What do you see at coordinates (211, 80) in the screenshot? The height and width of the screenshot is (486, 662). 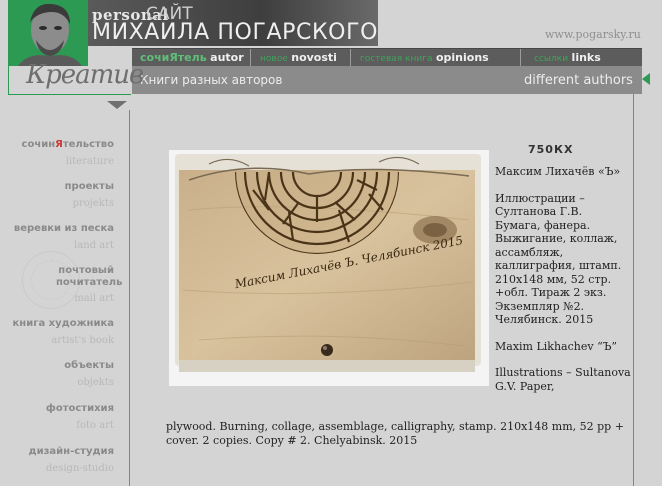 I see `section-title-ru: Книги разных авторов` at bounding box center [211, 80].